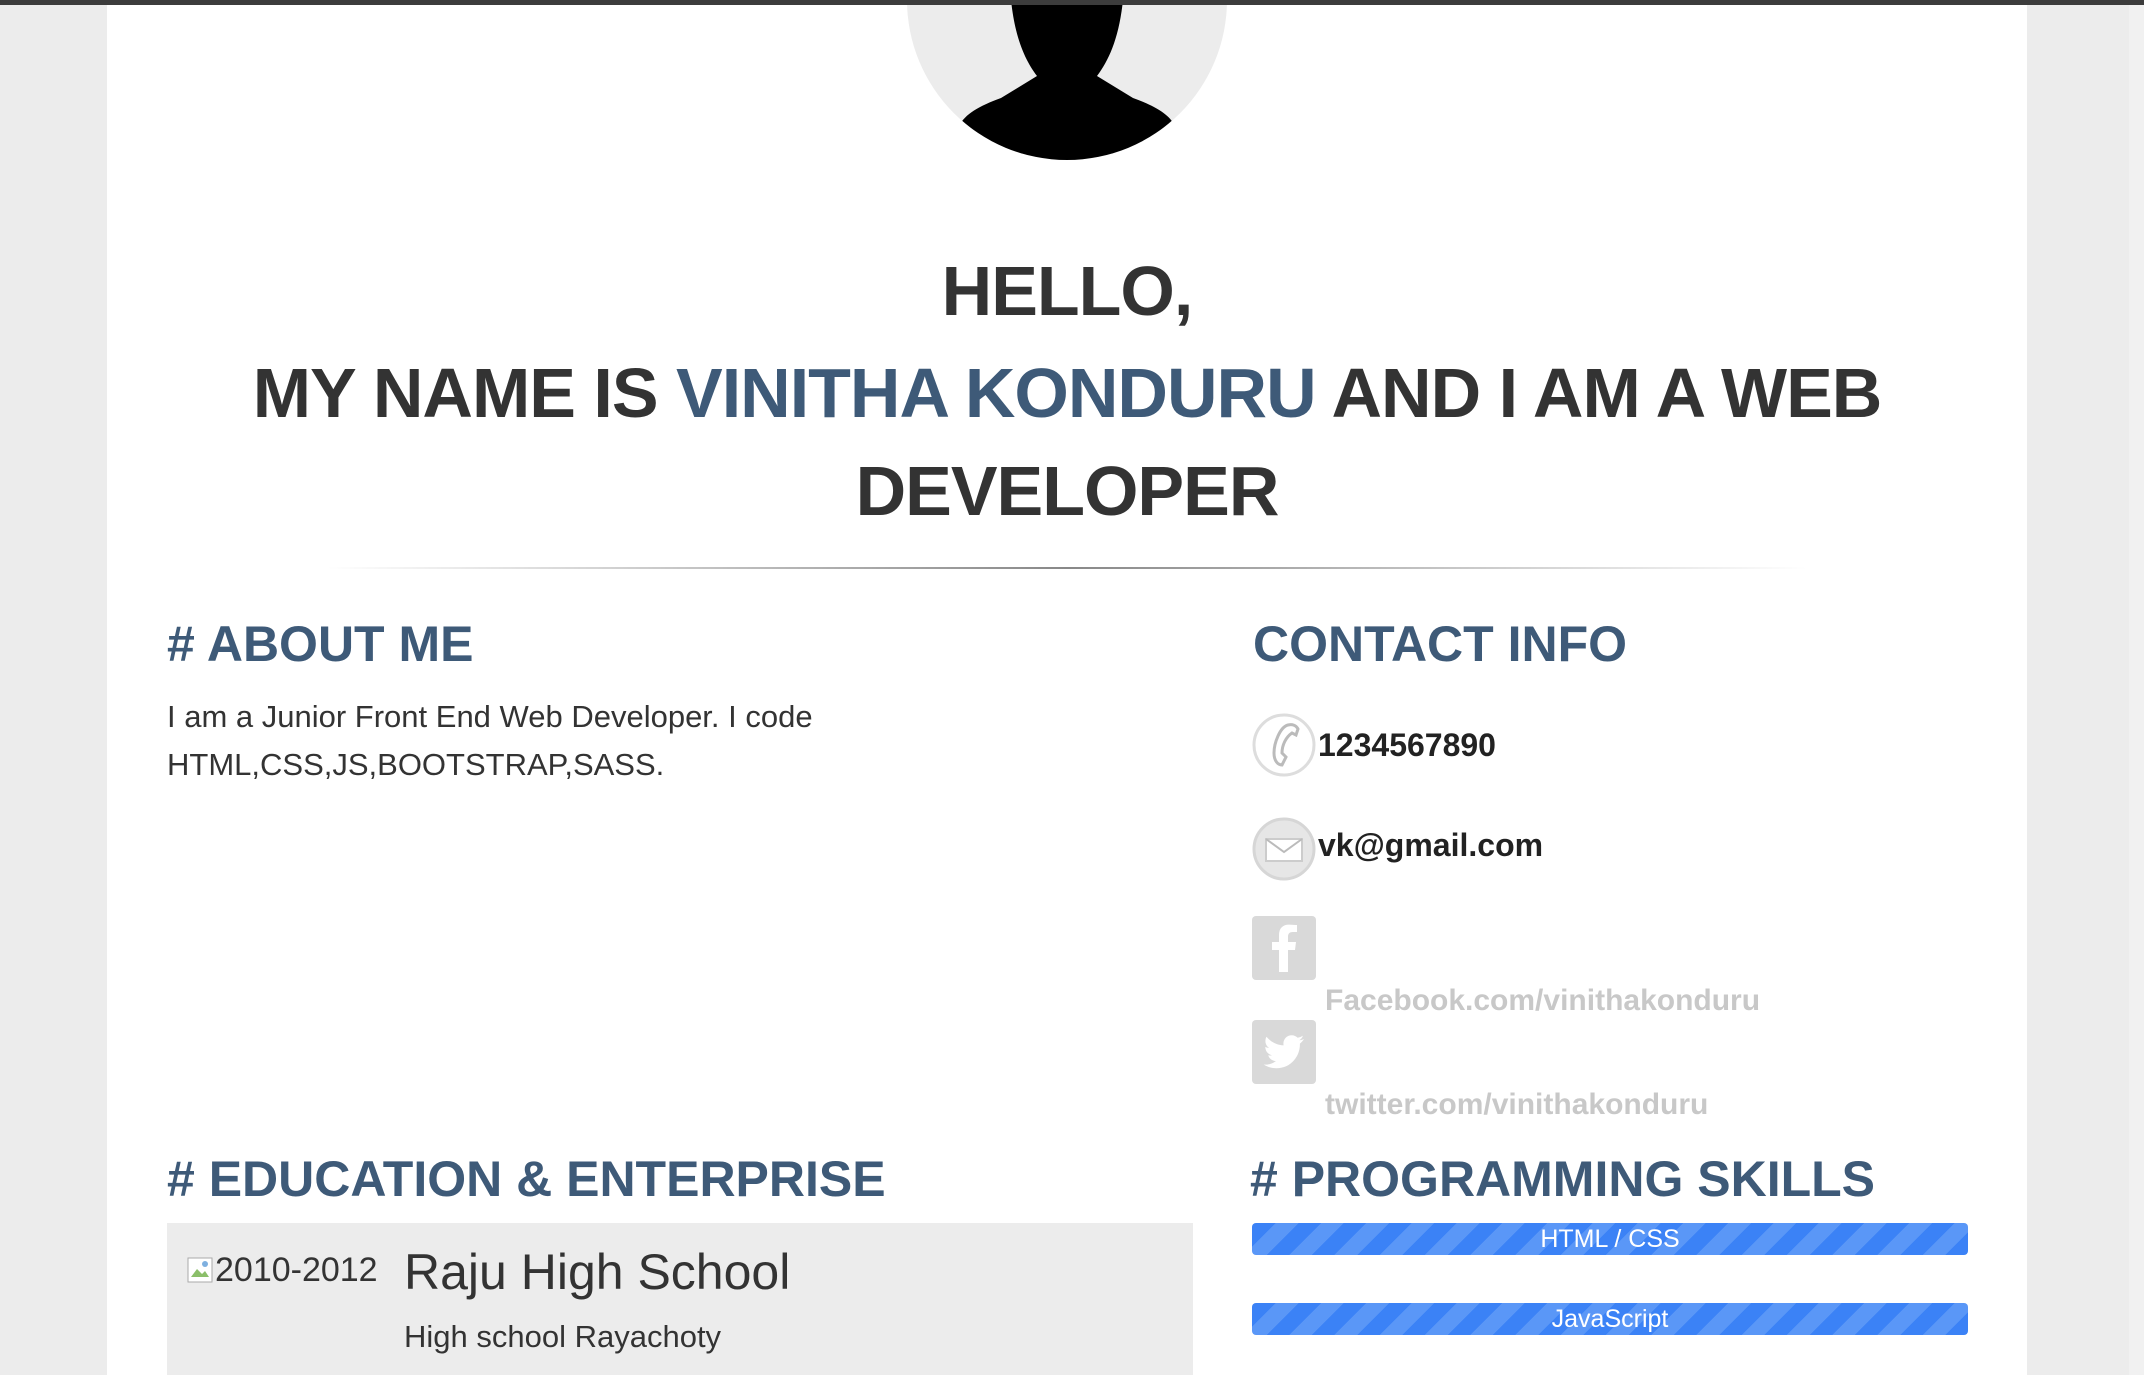 Image resolution: width=2144 pixels, height=1375 pixels. I want to click on education-title: # EDUCATION & ENTERPRISE, so click(526, 1179).